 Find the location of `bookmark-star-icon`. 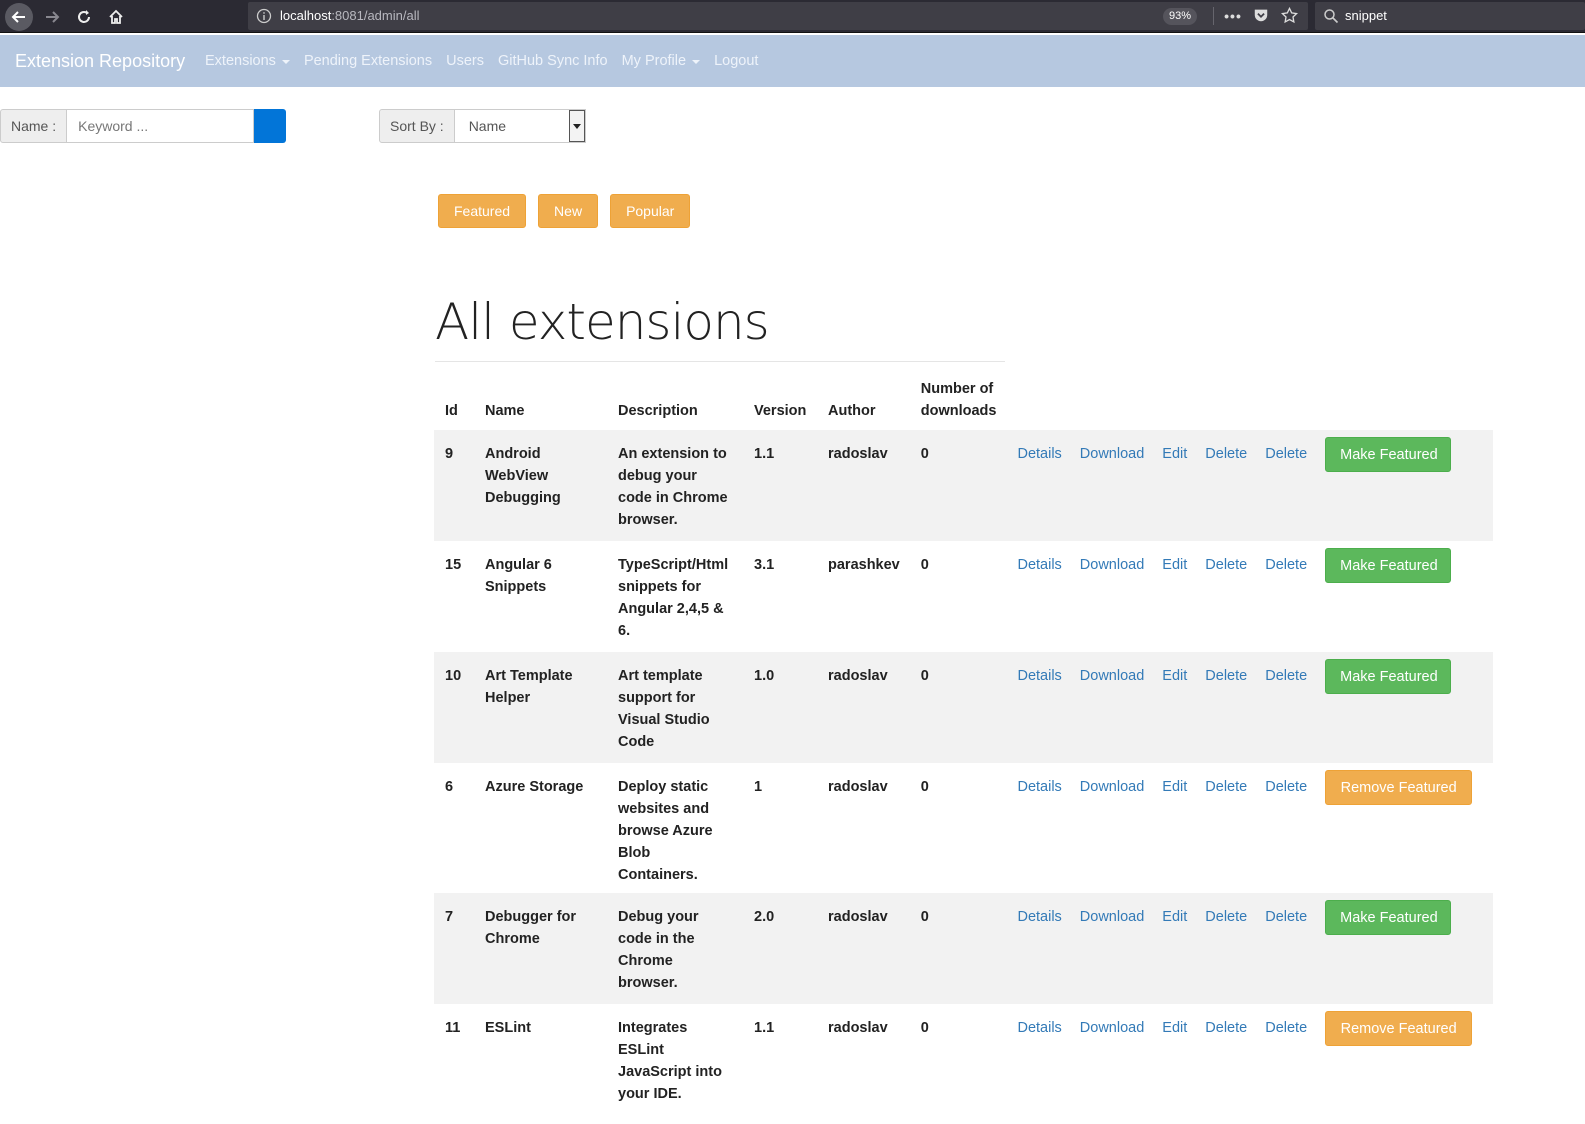

bookmark-star-icon is located at coordinates (1289, 15).